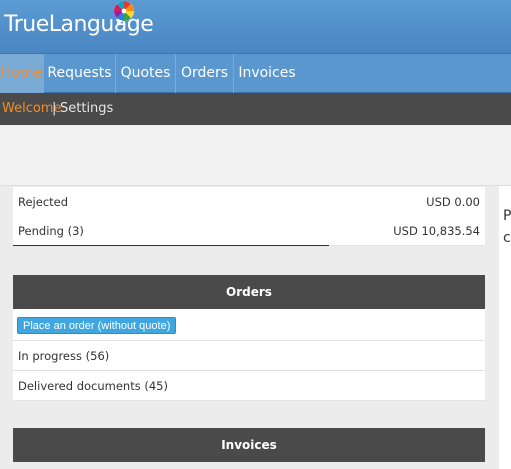 The width and height of the screenshot is (511, 469). I want to click on pending-underline, so click(171, 245).